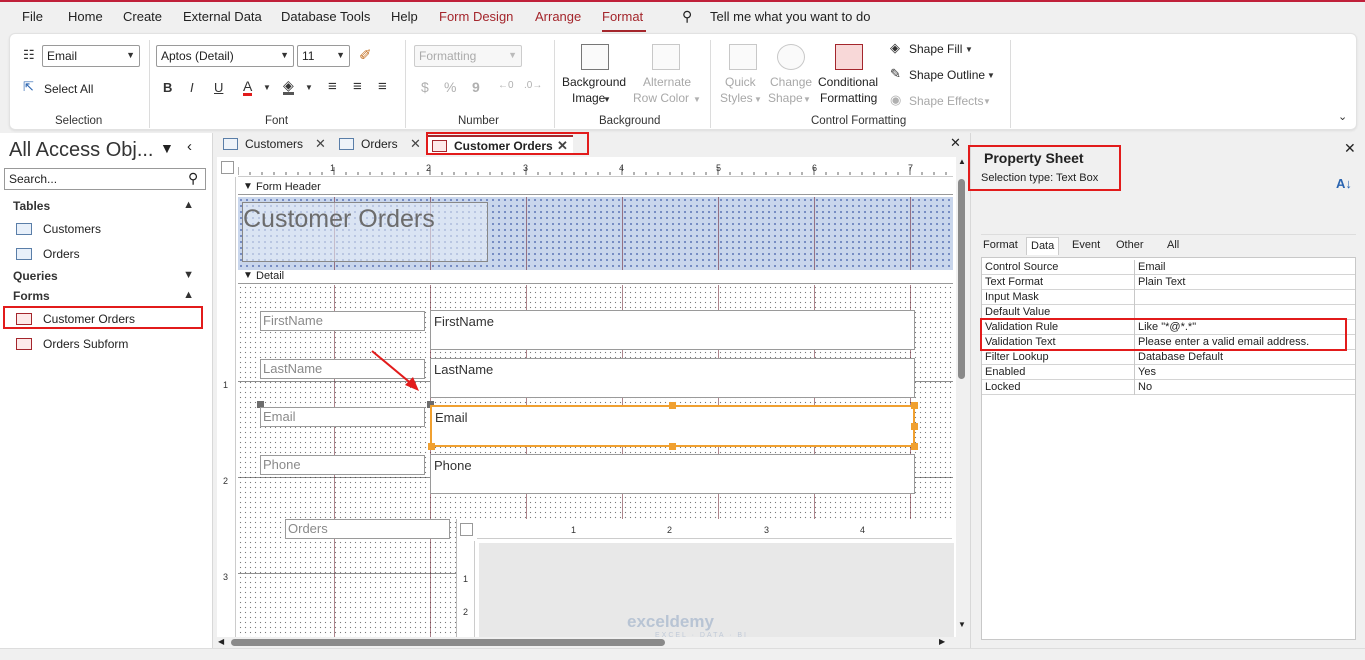 This screenshot has width=1365, height=660. Describe the element at coordinates (476, 16) in the screenshot. I see `menu-form-design: Form Design` at that location.